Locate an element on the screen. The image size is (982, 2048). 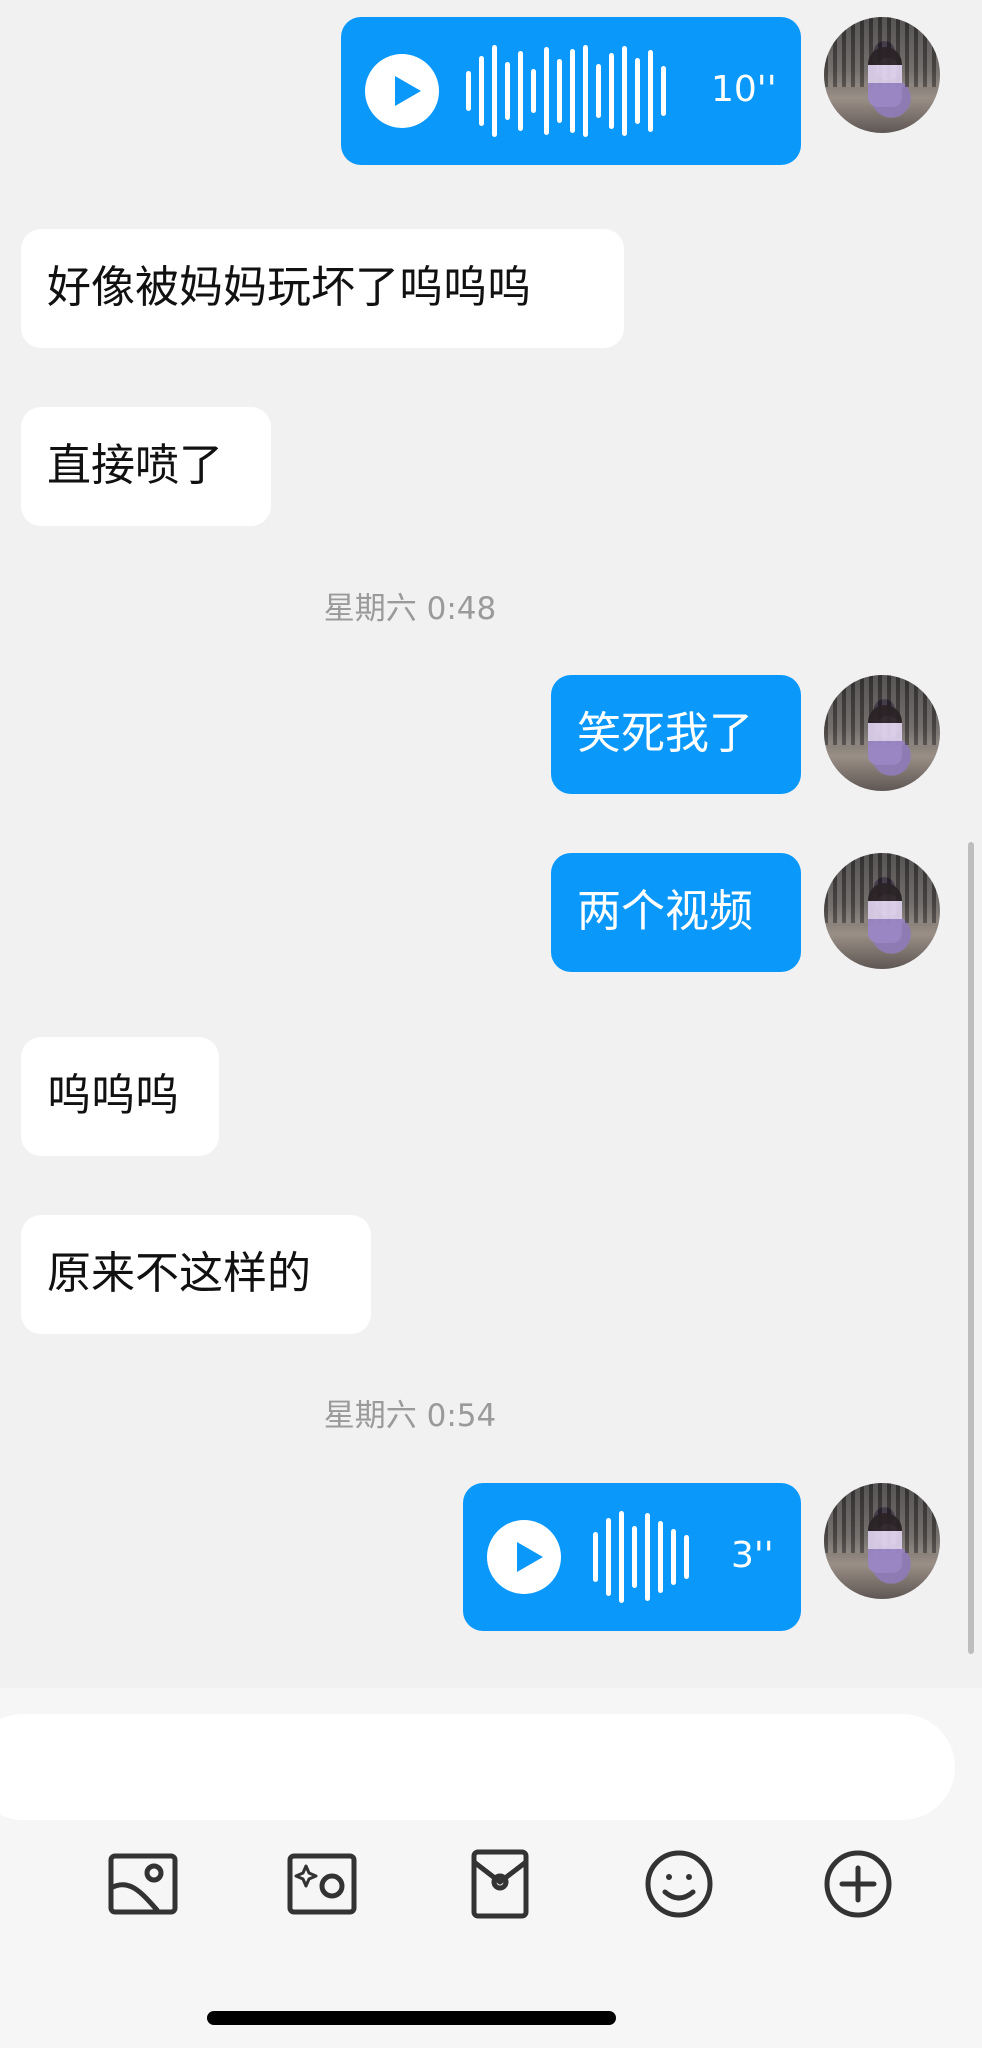
voice-duration: 10'' is located at coordinates (744, 89).